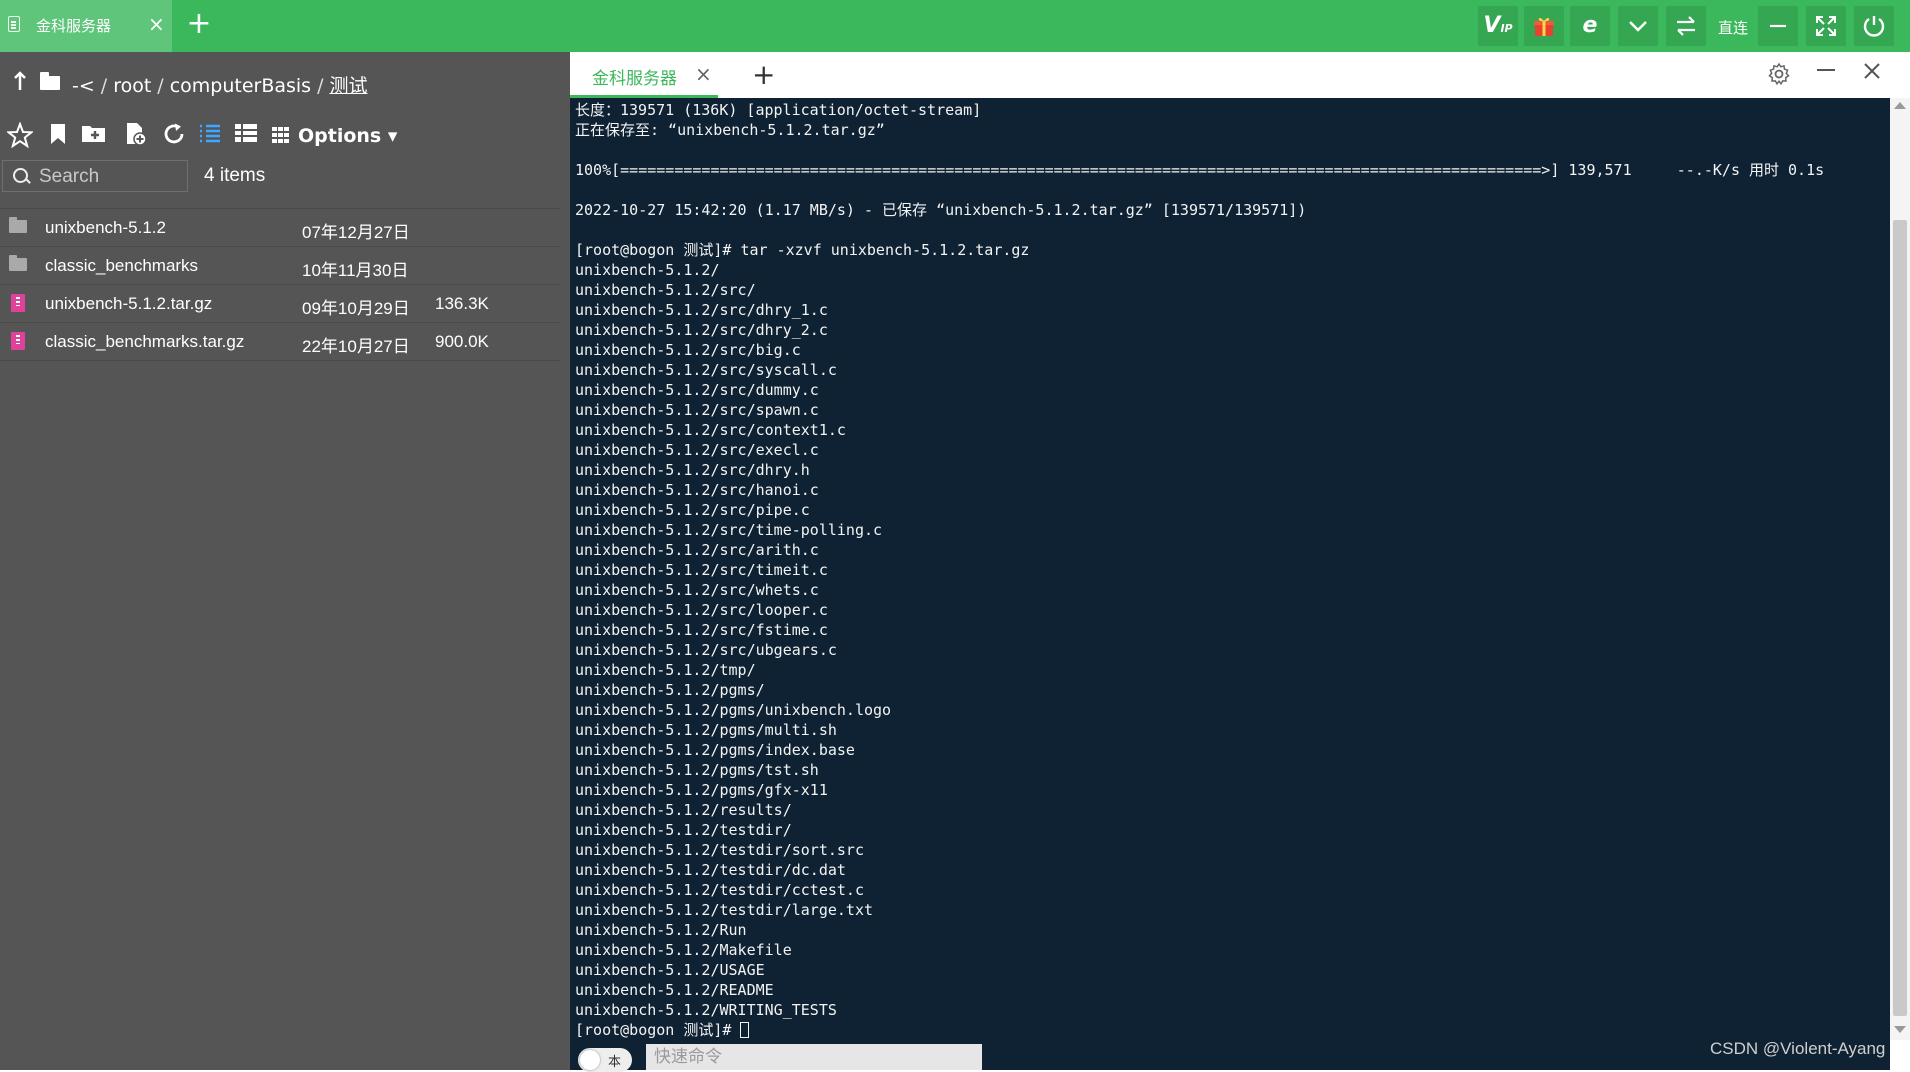 Image resolution: width=1910 pixels, height=1072 pixels. I want to click on new-file-icon, so click(136, 136).